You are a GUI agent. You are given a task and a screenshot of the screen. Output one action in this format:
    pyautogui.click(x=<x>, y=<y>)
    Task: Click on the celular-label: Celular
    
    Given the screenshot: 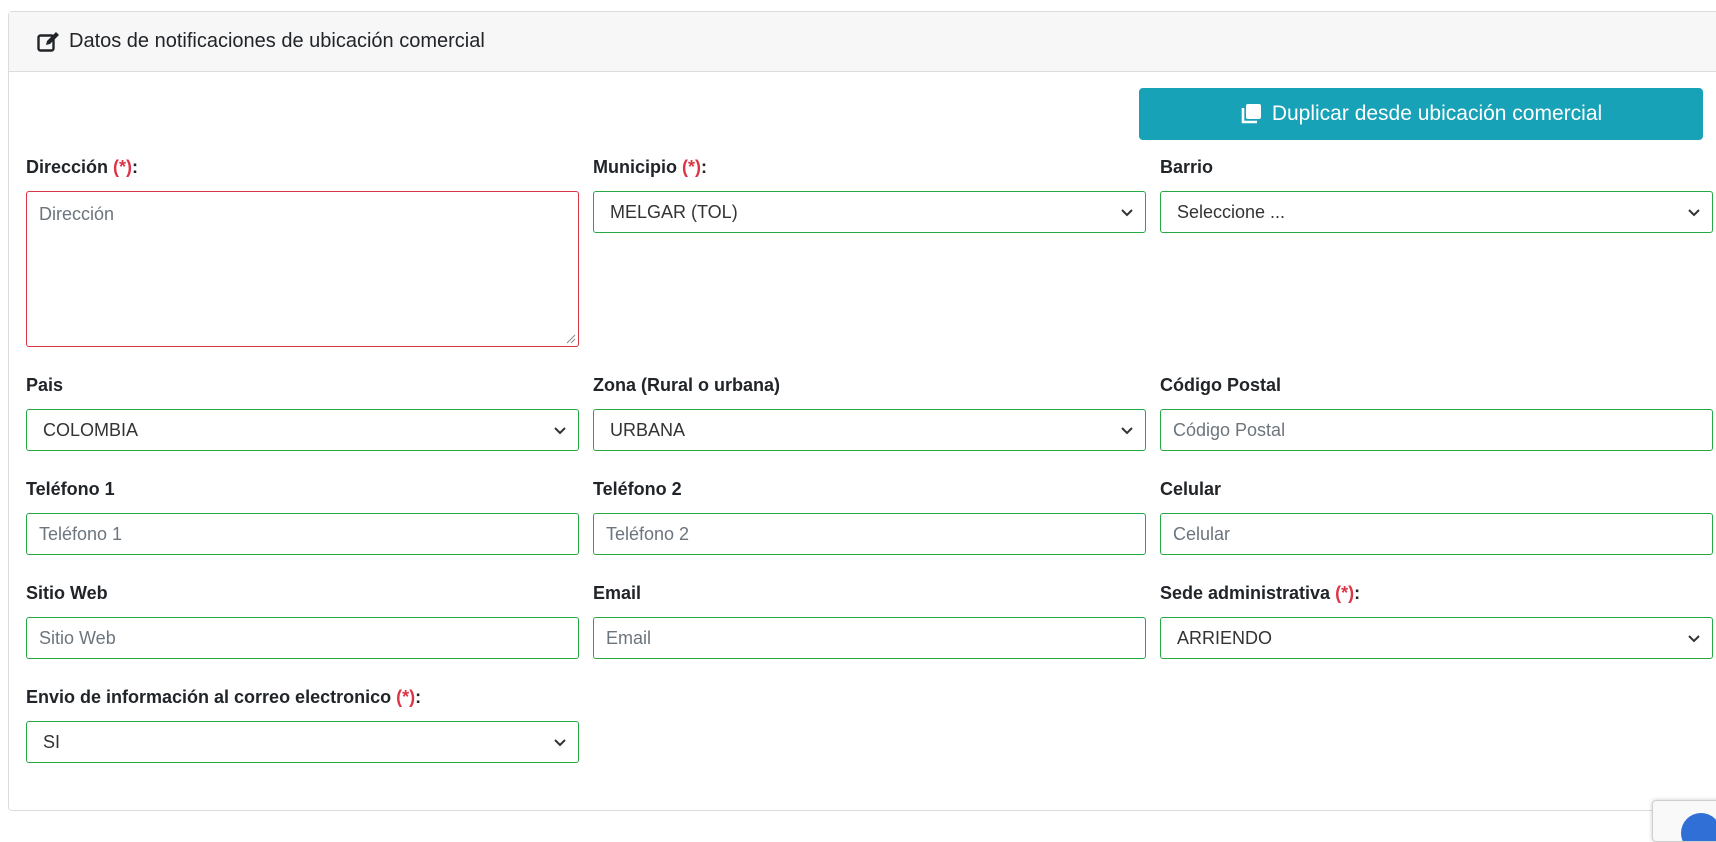 What is the action you would take?
    pyautogui.click(x=1191, y=489)
    